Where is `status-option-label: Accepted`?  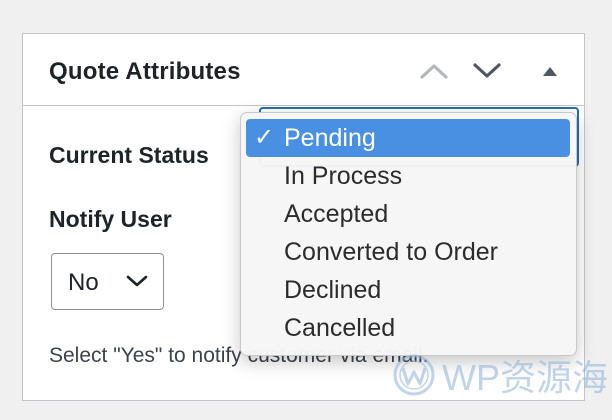 status-option-label: Accepted is located at coordinates (336, 214).